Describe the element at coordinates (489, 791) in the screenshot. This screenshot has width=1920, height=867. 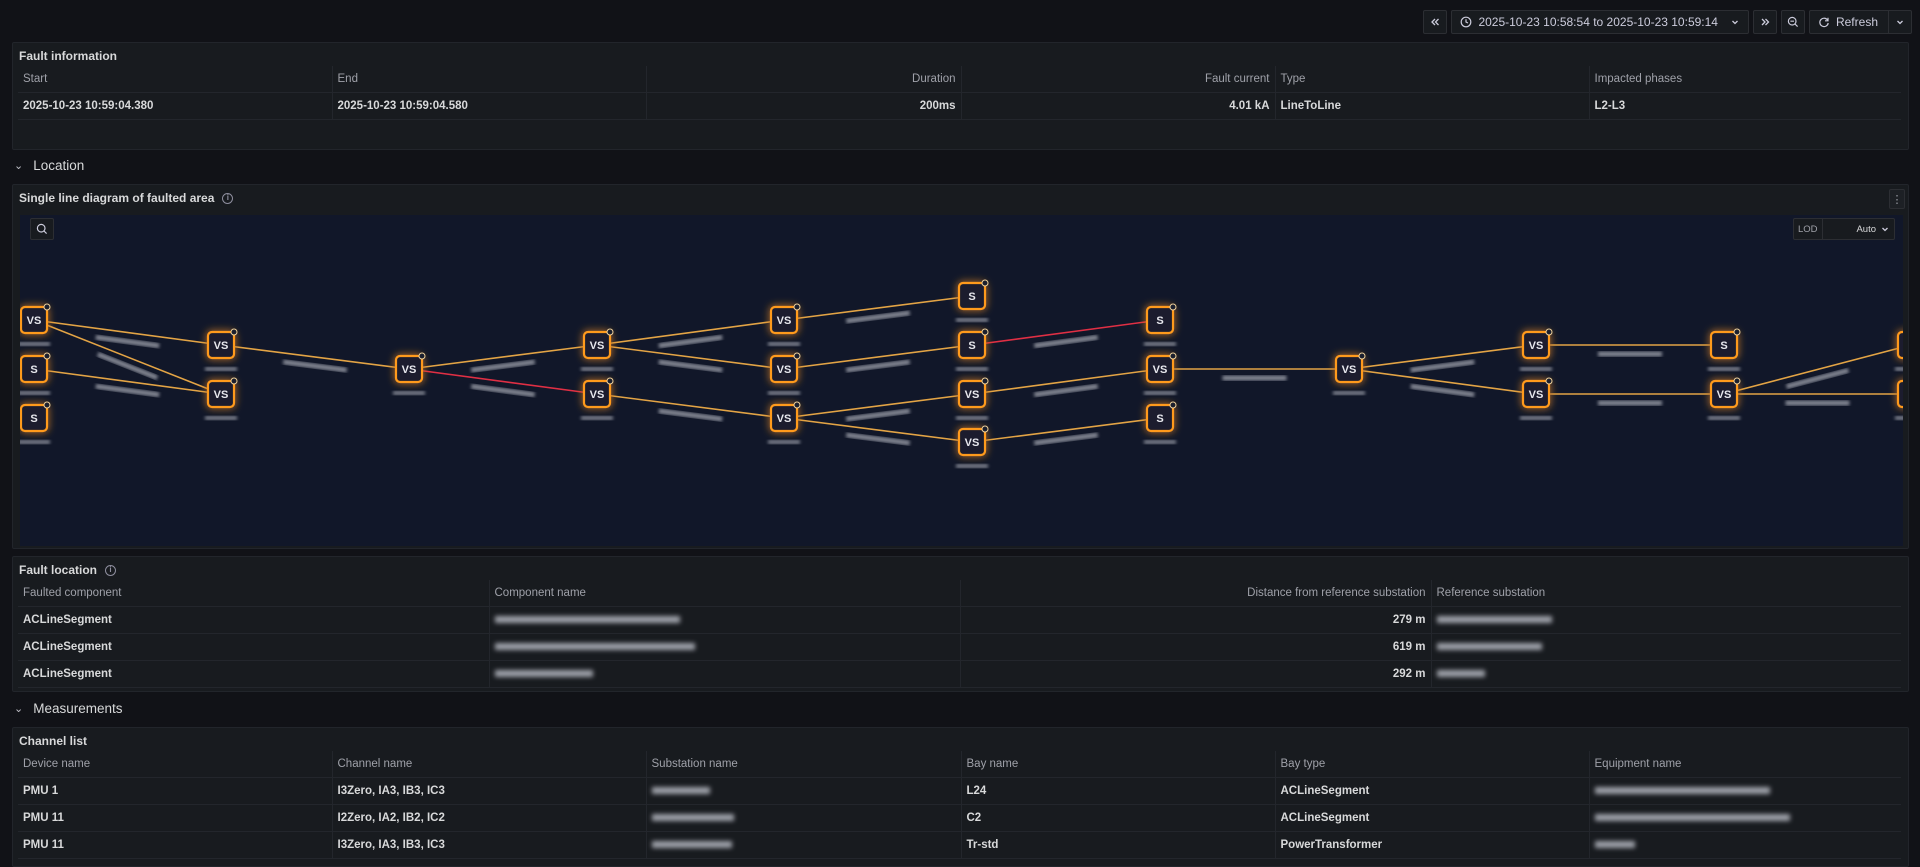
I see `channel-name-cell: I3Zero, IA3, IB3, IC3` at that location.